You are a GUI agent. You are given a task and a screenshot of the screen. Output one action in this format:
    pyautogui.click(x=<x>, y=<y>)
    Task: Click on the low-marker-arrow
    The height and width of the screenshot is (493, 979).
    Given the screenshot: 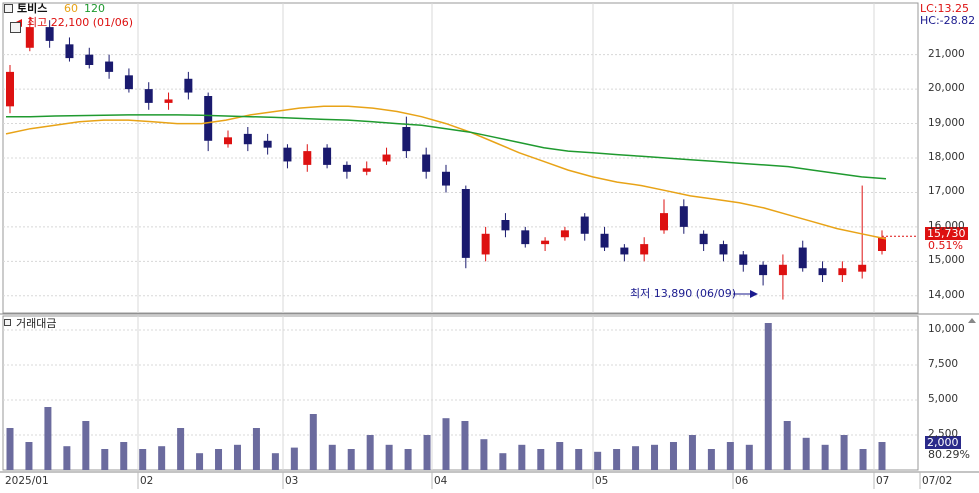 What is the action you would take?
    pyautogui.click(x=754, y=294)
    